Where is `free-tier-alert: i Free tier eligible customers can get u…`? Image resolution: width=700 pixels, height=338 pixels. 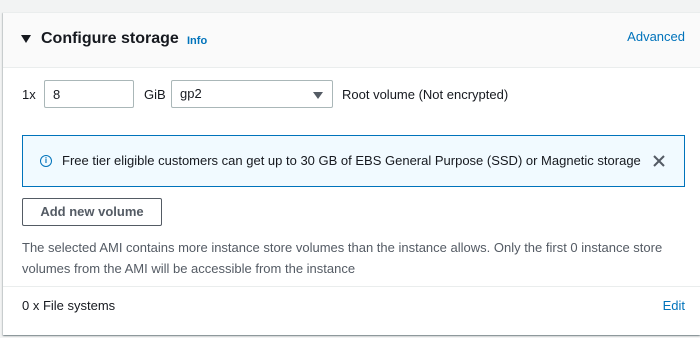 free-tier-alert: i Free tier eligible customers can get u… is located at coordinates (353, 161).